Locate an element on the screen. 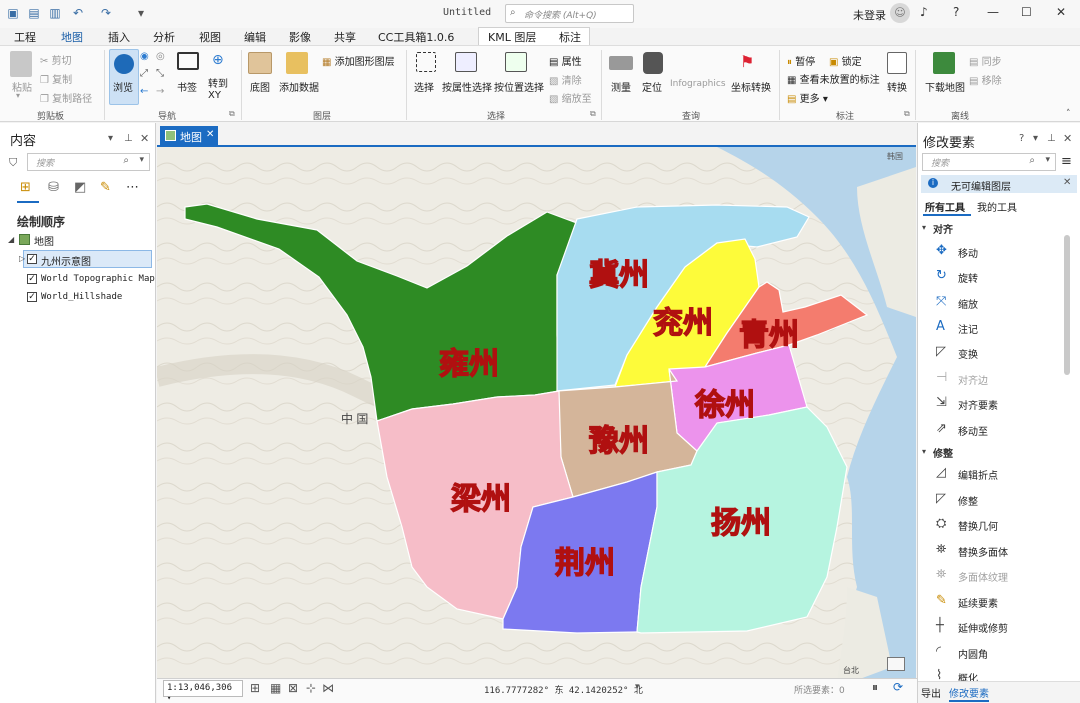 Image resolution: width=1080 pixels, height=703 pixels. map-node: 地图 is located at coordinates (44, 240).